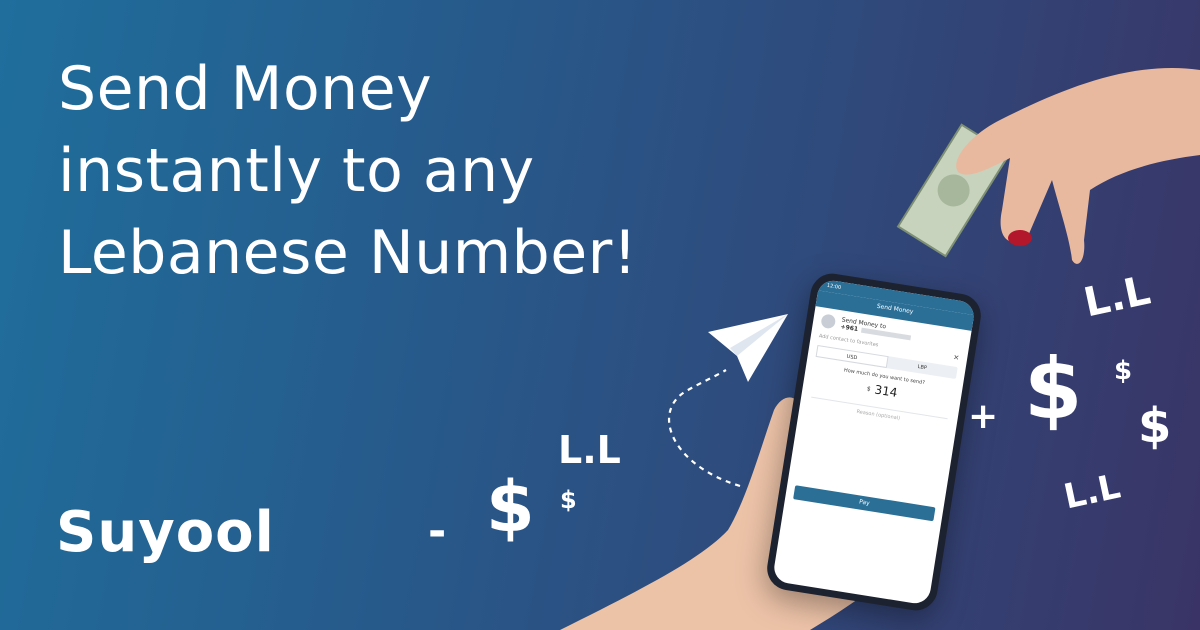 Image resolution: width=1200 pixels, height=630 pixels. I want to click on country-code: +961, so click(849, 328).